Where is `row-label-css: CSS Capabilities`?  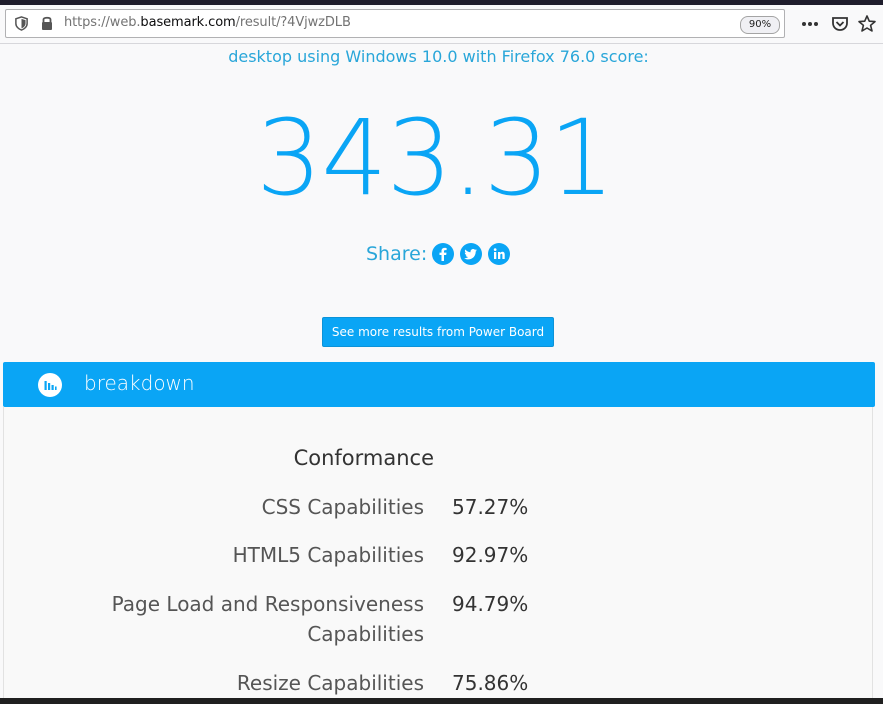 row-label-css: CSS Capabilities is located at coordinates (342, 507).